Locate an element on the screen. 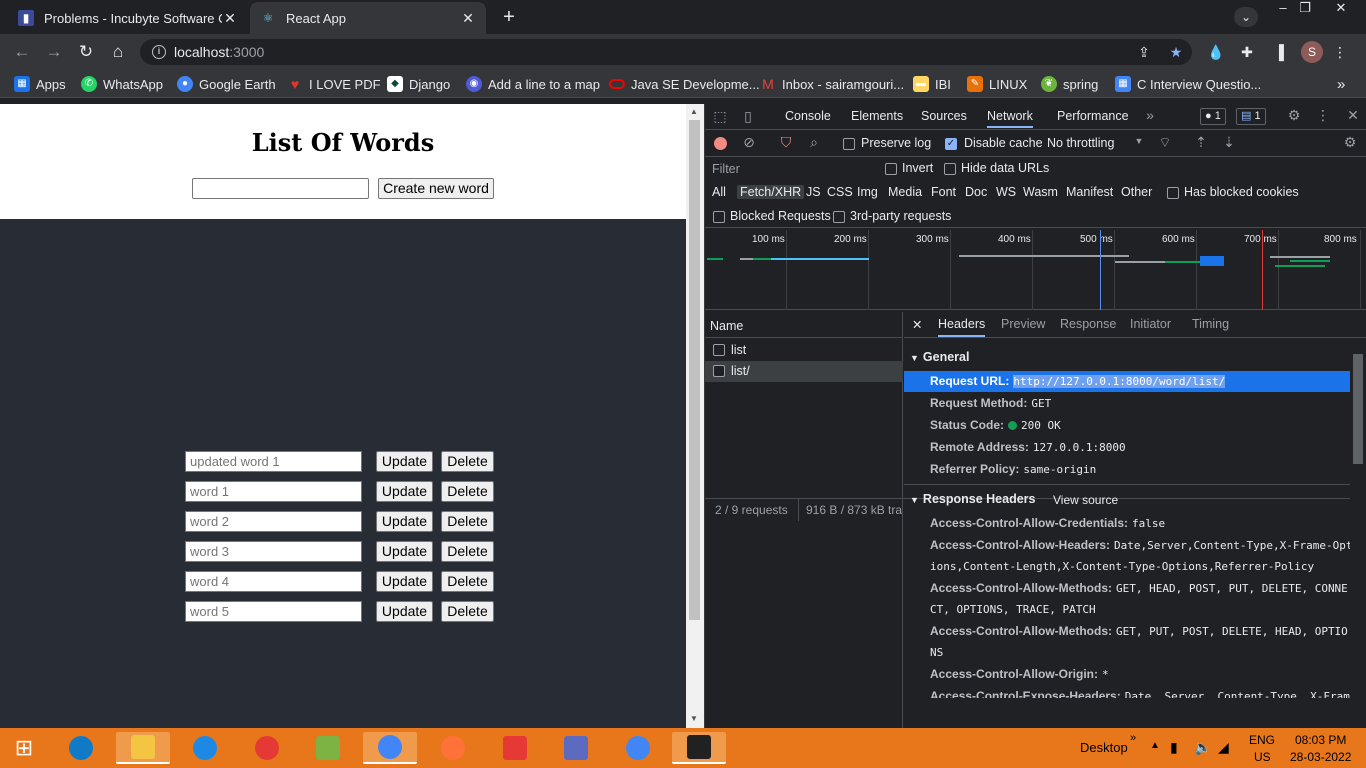 The image size is (1366, 768). tab-search-icon: ⌄ is located at coordinates (1246, 17).